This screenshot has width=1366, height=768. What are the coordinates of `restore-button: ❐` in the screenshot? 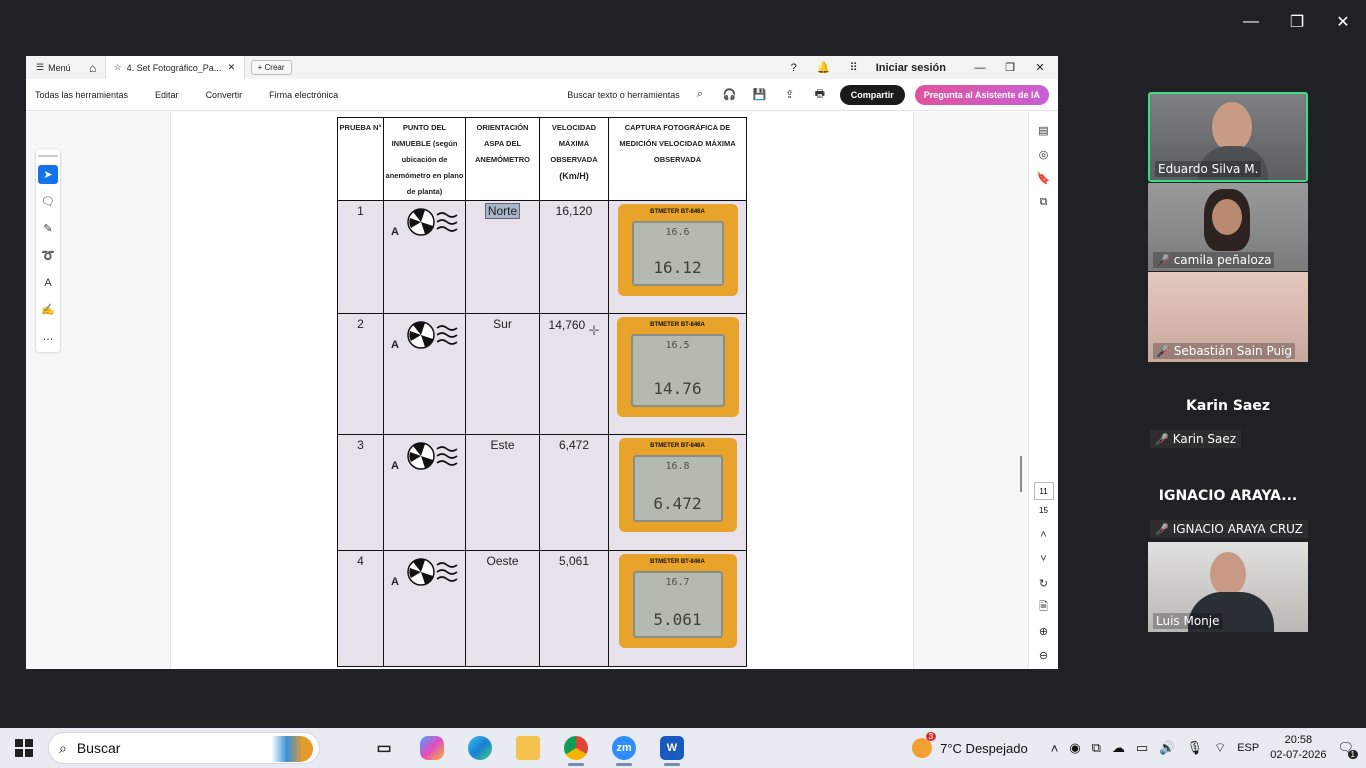 It's located at (1297, 22).